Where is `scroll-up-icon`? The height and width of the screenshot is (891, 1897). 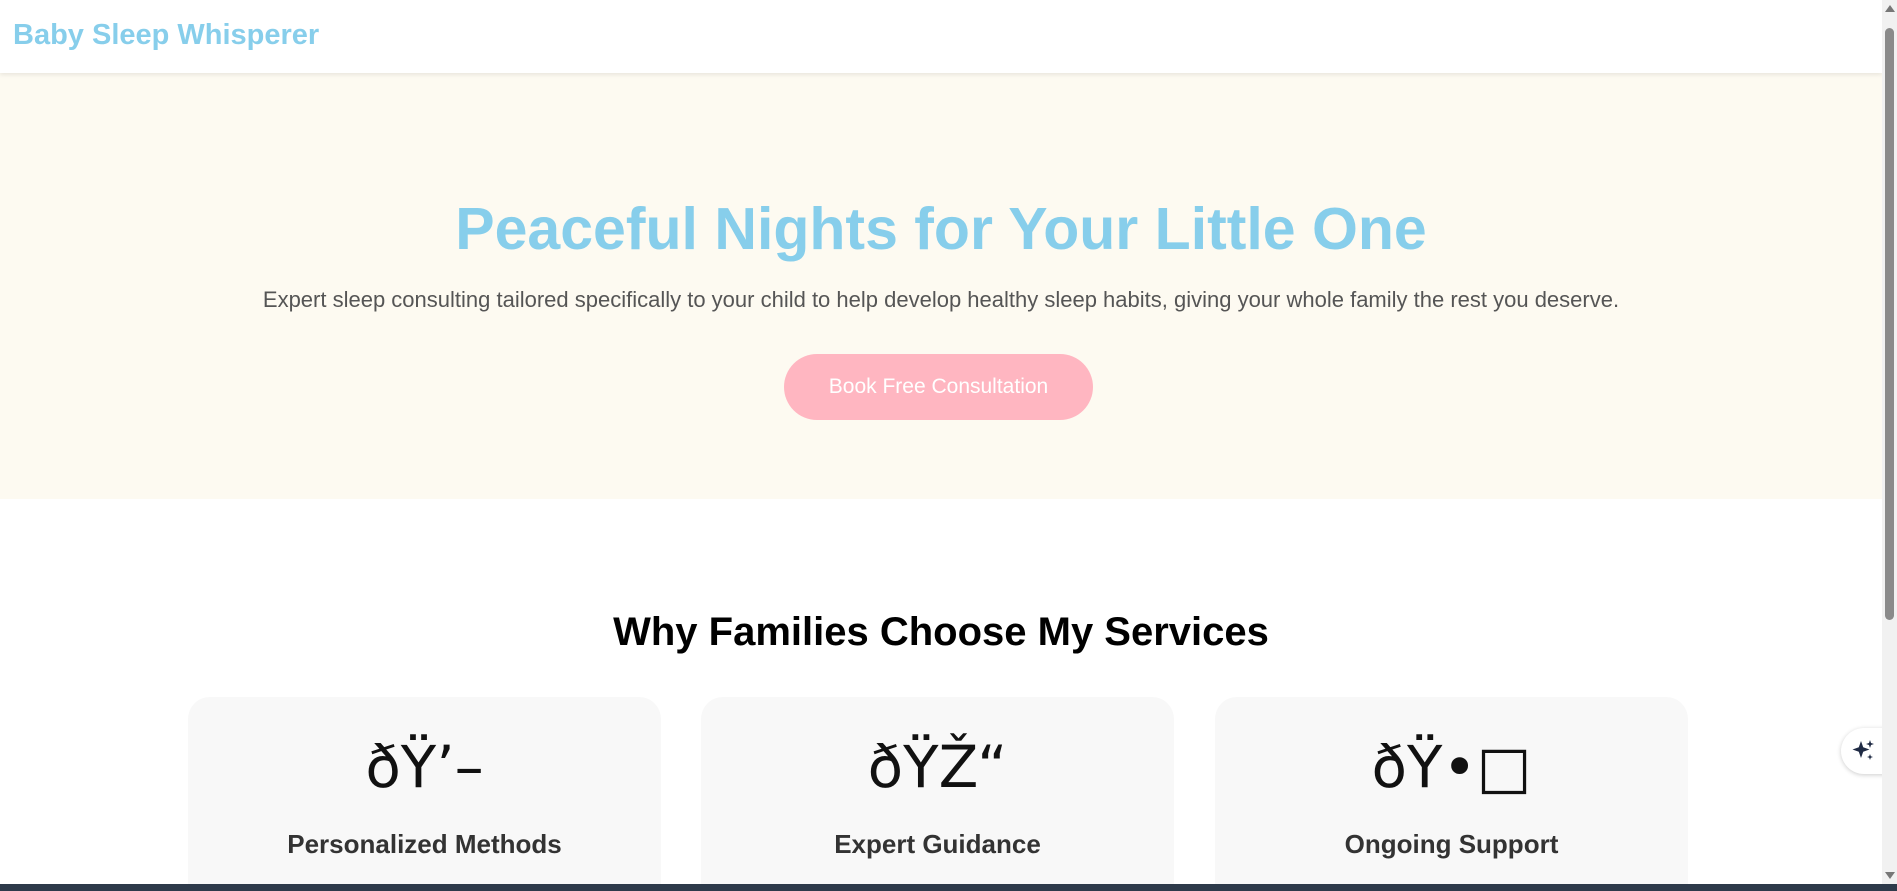
scroll-up-icon is located at coordinates (1890, 8).